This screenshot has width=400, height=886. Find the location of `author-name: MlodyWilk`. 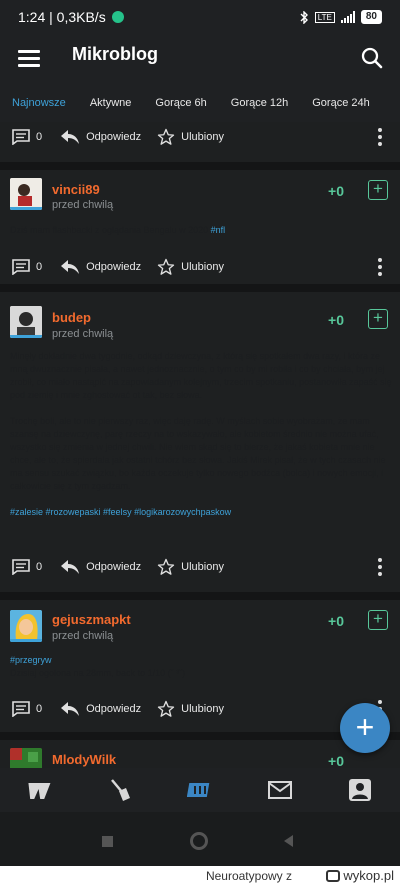

author-name: MlodyWilk is located at coordinates (84, 759).